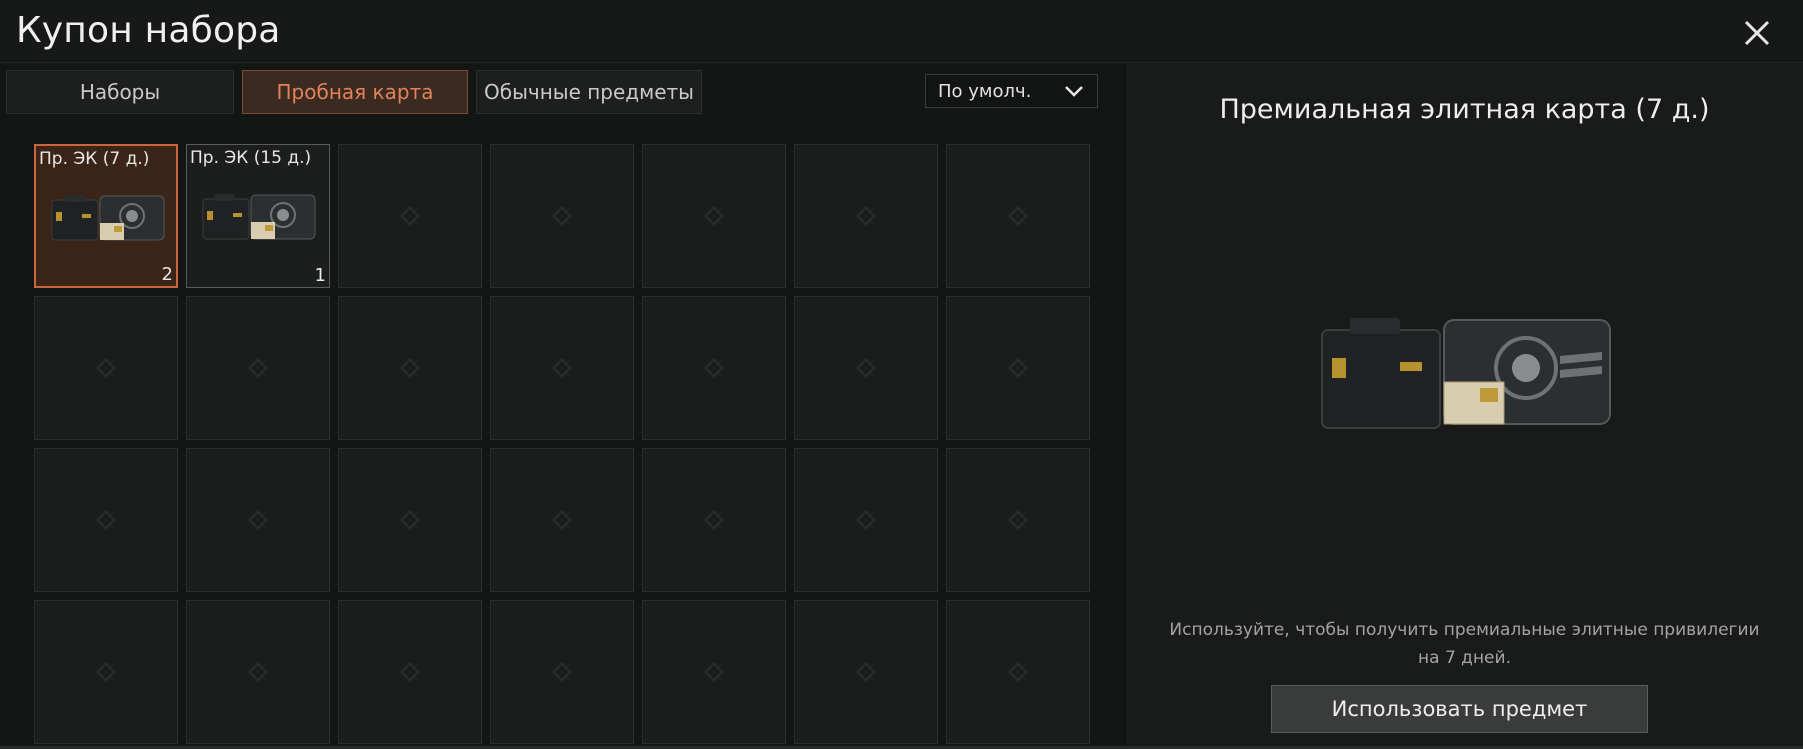 The width and height of the screenshot is (1803, 749). What do you see at coordinates (94, 159) in the screenshot?
I see `item-label: Пр. ЭК (7 д.)` at bounding box center [94, 159].